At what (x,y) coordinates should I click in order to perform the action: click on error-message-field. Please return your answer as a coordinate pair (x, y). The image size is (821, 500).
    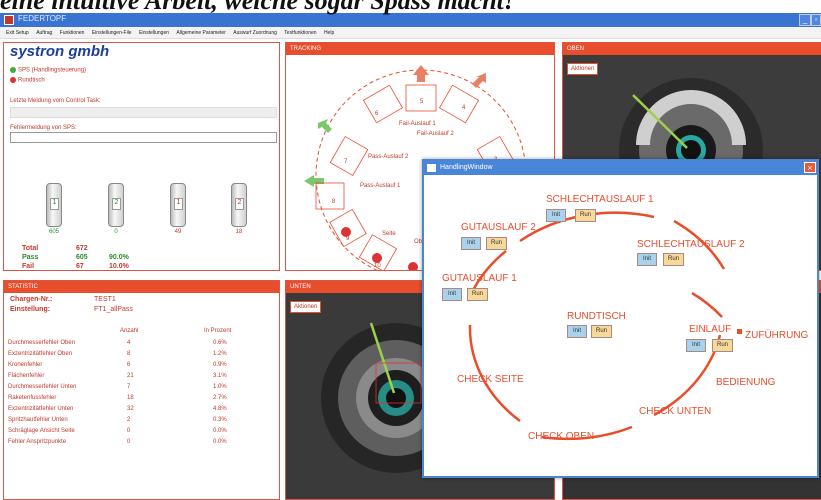
    Looking at the image, I should click on (143, 137).